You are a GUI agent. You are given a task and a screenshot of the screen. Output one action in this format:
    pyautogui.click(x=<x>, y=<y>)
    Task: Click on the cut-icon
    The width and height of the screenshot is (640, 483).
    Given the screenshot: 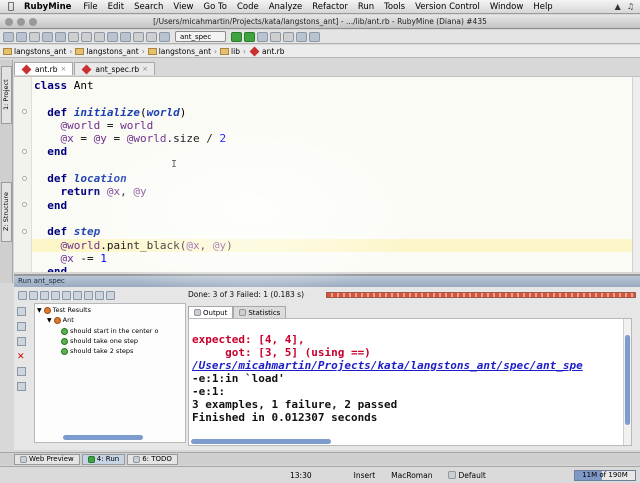 What is the action you would take?
    pyautogui.click(x=73, y=36)
    